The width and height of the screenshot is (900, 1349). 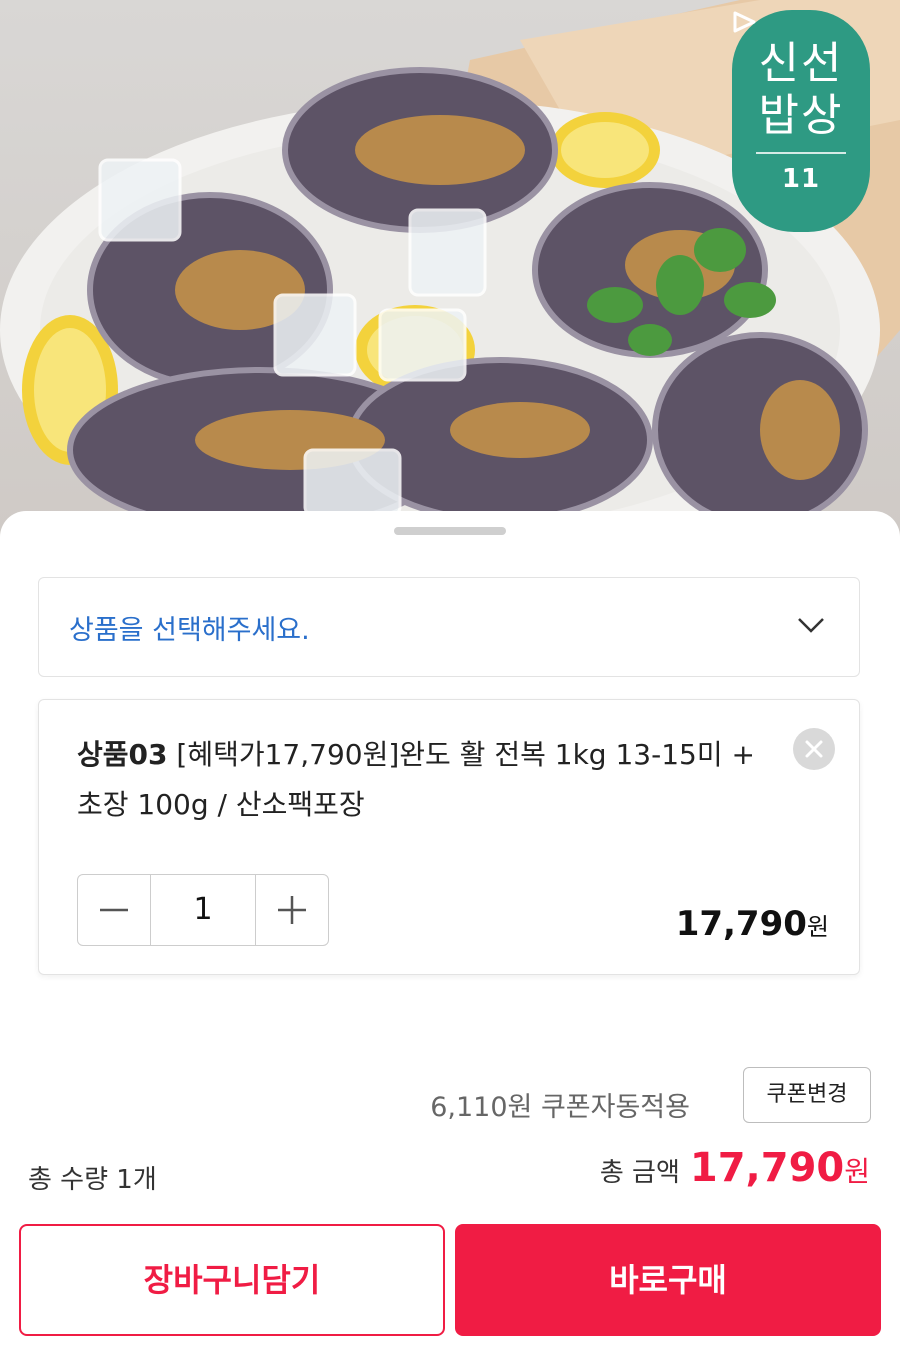 What do you see at coordinates (801, 179) in the screenshot?
I see `badge-mark: 11` at bounding box center [801, 179].